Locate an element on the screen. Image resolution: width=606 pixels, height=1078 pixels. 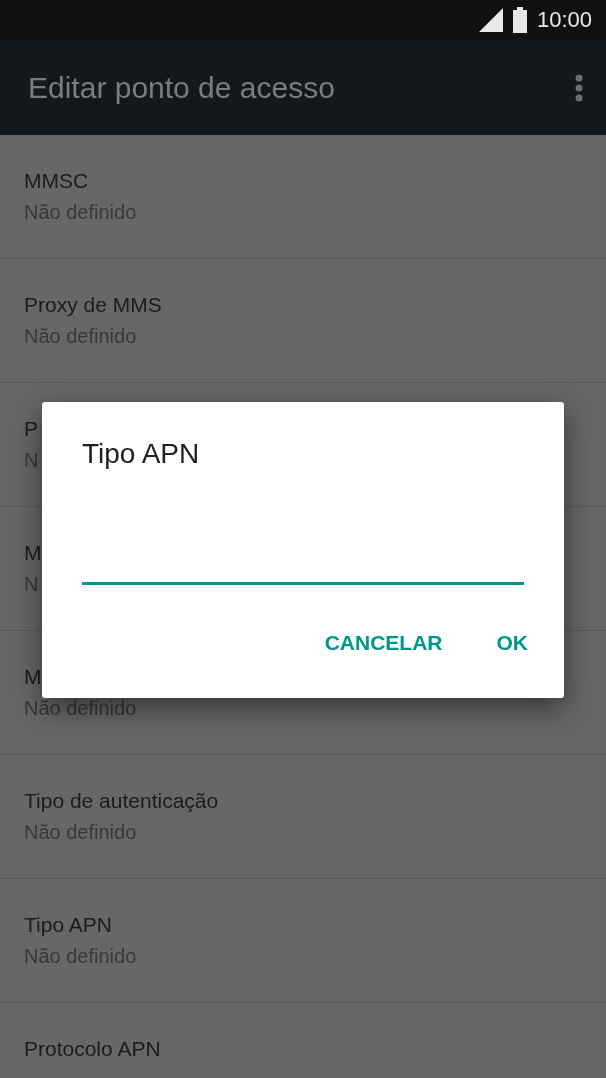
dialog-title: Tipo APN is located at coordinates (141, 454).